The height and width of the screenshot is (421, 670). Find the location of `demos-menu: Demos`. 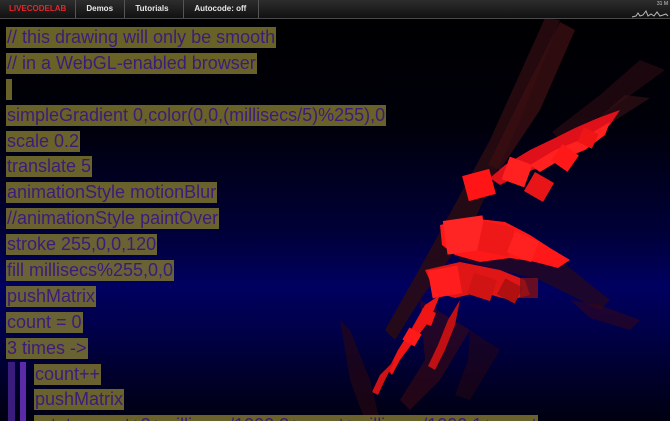

demos-menu: Demos is located at coordinates (101, 9).